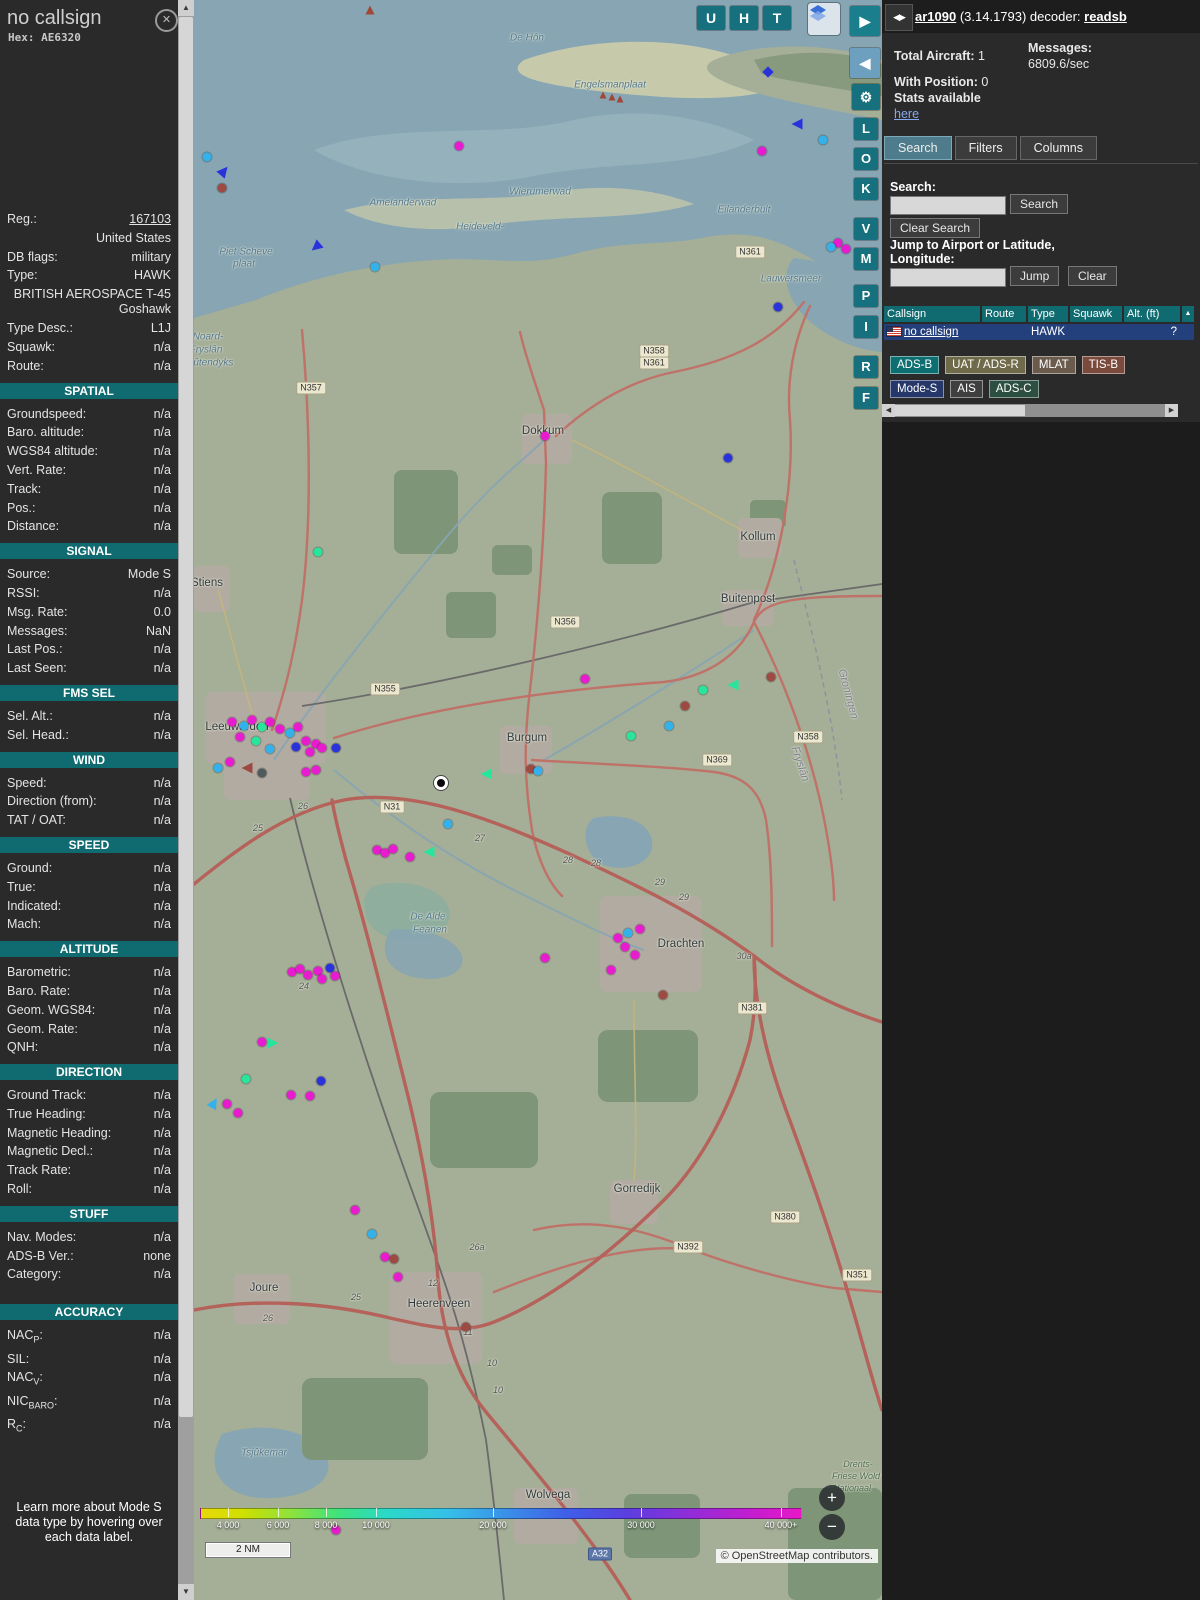  I want to click on tab-columns: Columns, so click(1058, 148).